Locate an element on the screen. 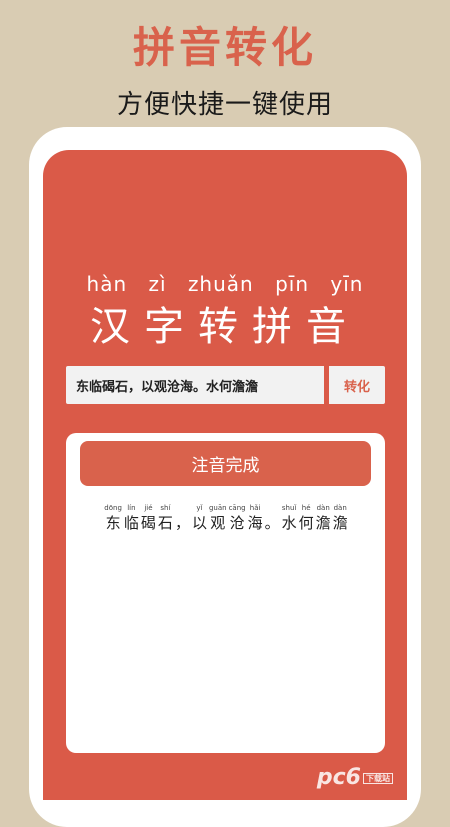 The width and height of the screenshot is (450, 827). hanzi-char: 以 is located at coordinates (199, 523).